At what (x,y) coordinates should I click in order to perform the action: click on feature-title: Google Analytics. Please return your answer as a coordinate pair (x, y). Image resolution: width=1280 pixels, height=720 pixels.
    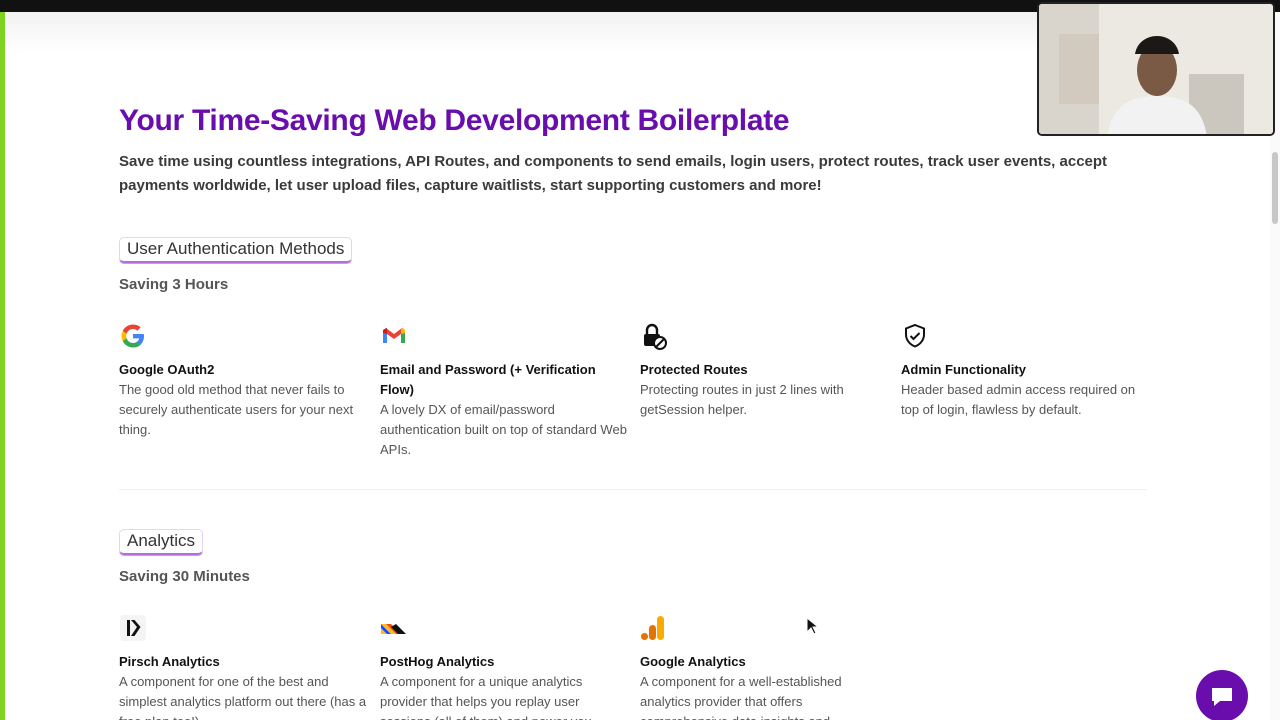
    Looking at the image, I should click on (693, 661).